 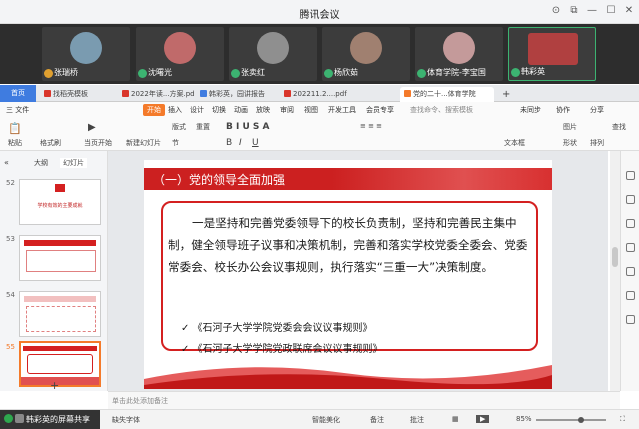 I want to click on format-icon, so click(x=630, y=175).